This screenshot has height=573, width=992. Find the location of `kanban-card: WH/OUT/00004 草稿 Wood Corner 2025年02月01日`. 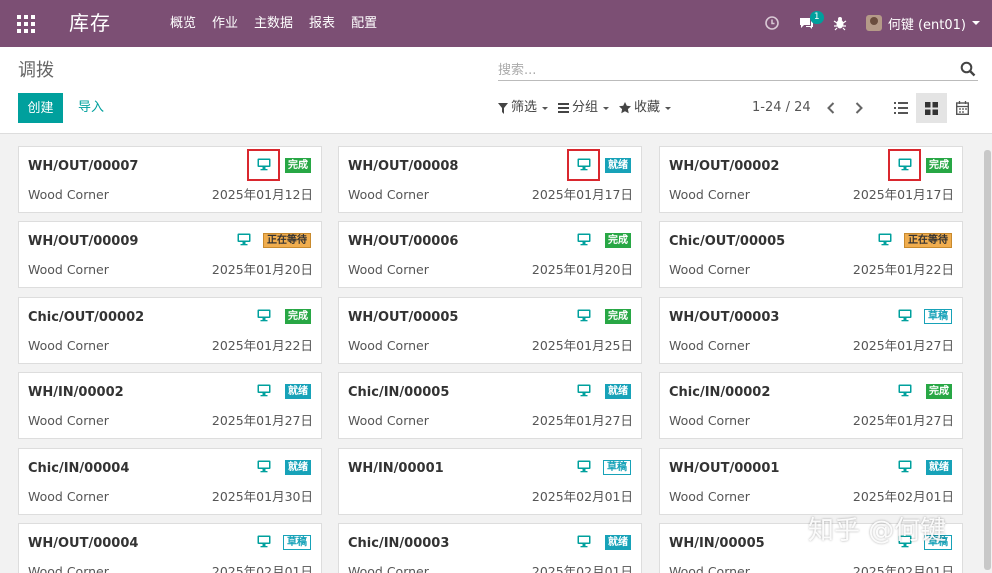

kanban-card: WH/OUT/00004 草稿 Wood Corner 2025年02月01日 is located at coordinates (170, 548).